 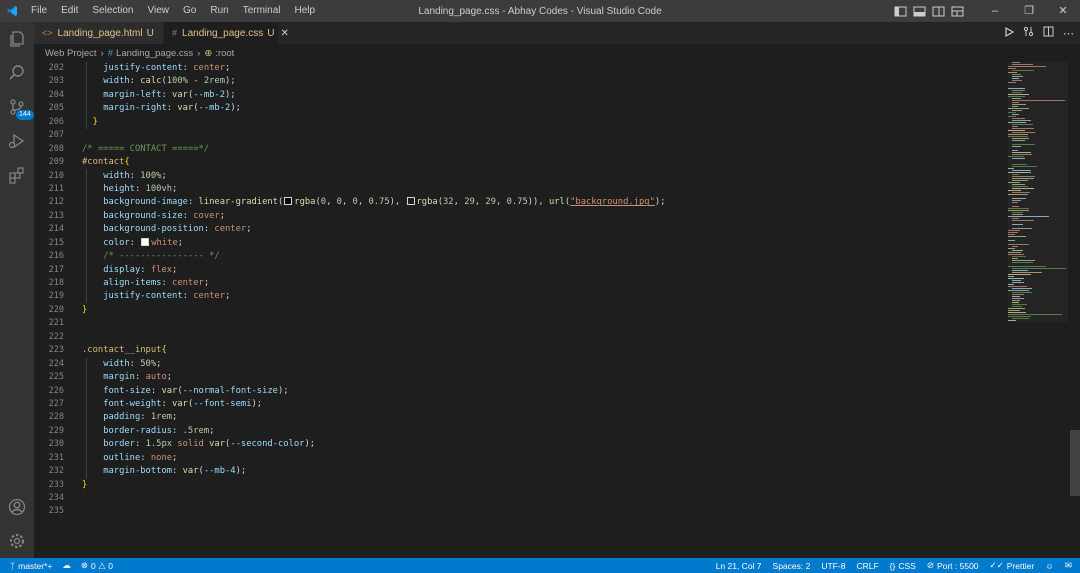 What do you see at coordinates (262, 11) in the screenshot?
I see `menu-terminal: Terminal` at bounding box center [262, 11].